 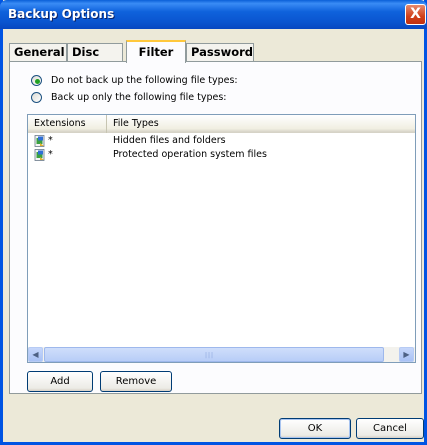 What do you see at coordinates (315, 428) in the screenshot?
I see `ok-button: OK` at bounding box center [315, 428].